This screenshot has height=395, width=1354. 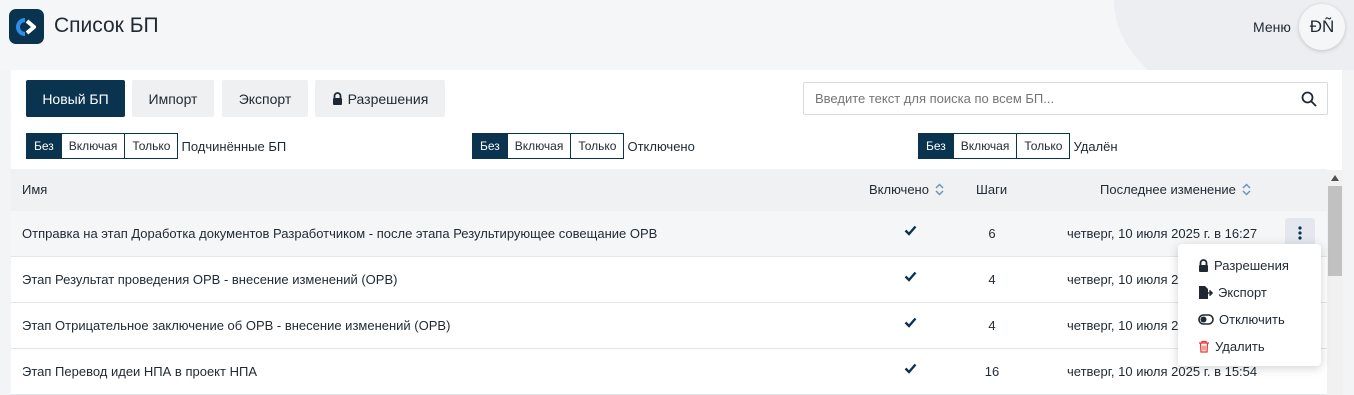 What do you see at coordinates (661, 146) in the screenshot?
I see `filter-label: Отключено` at bounding box center [661, 146].